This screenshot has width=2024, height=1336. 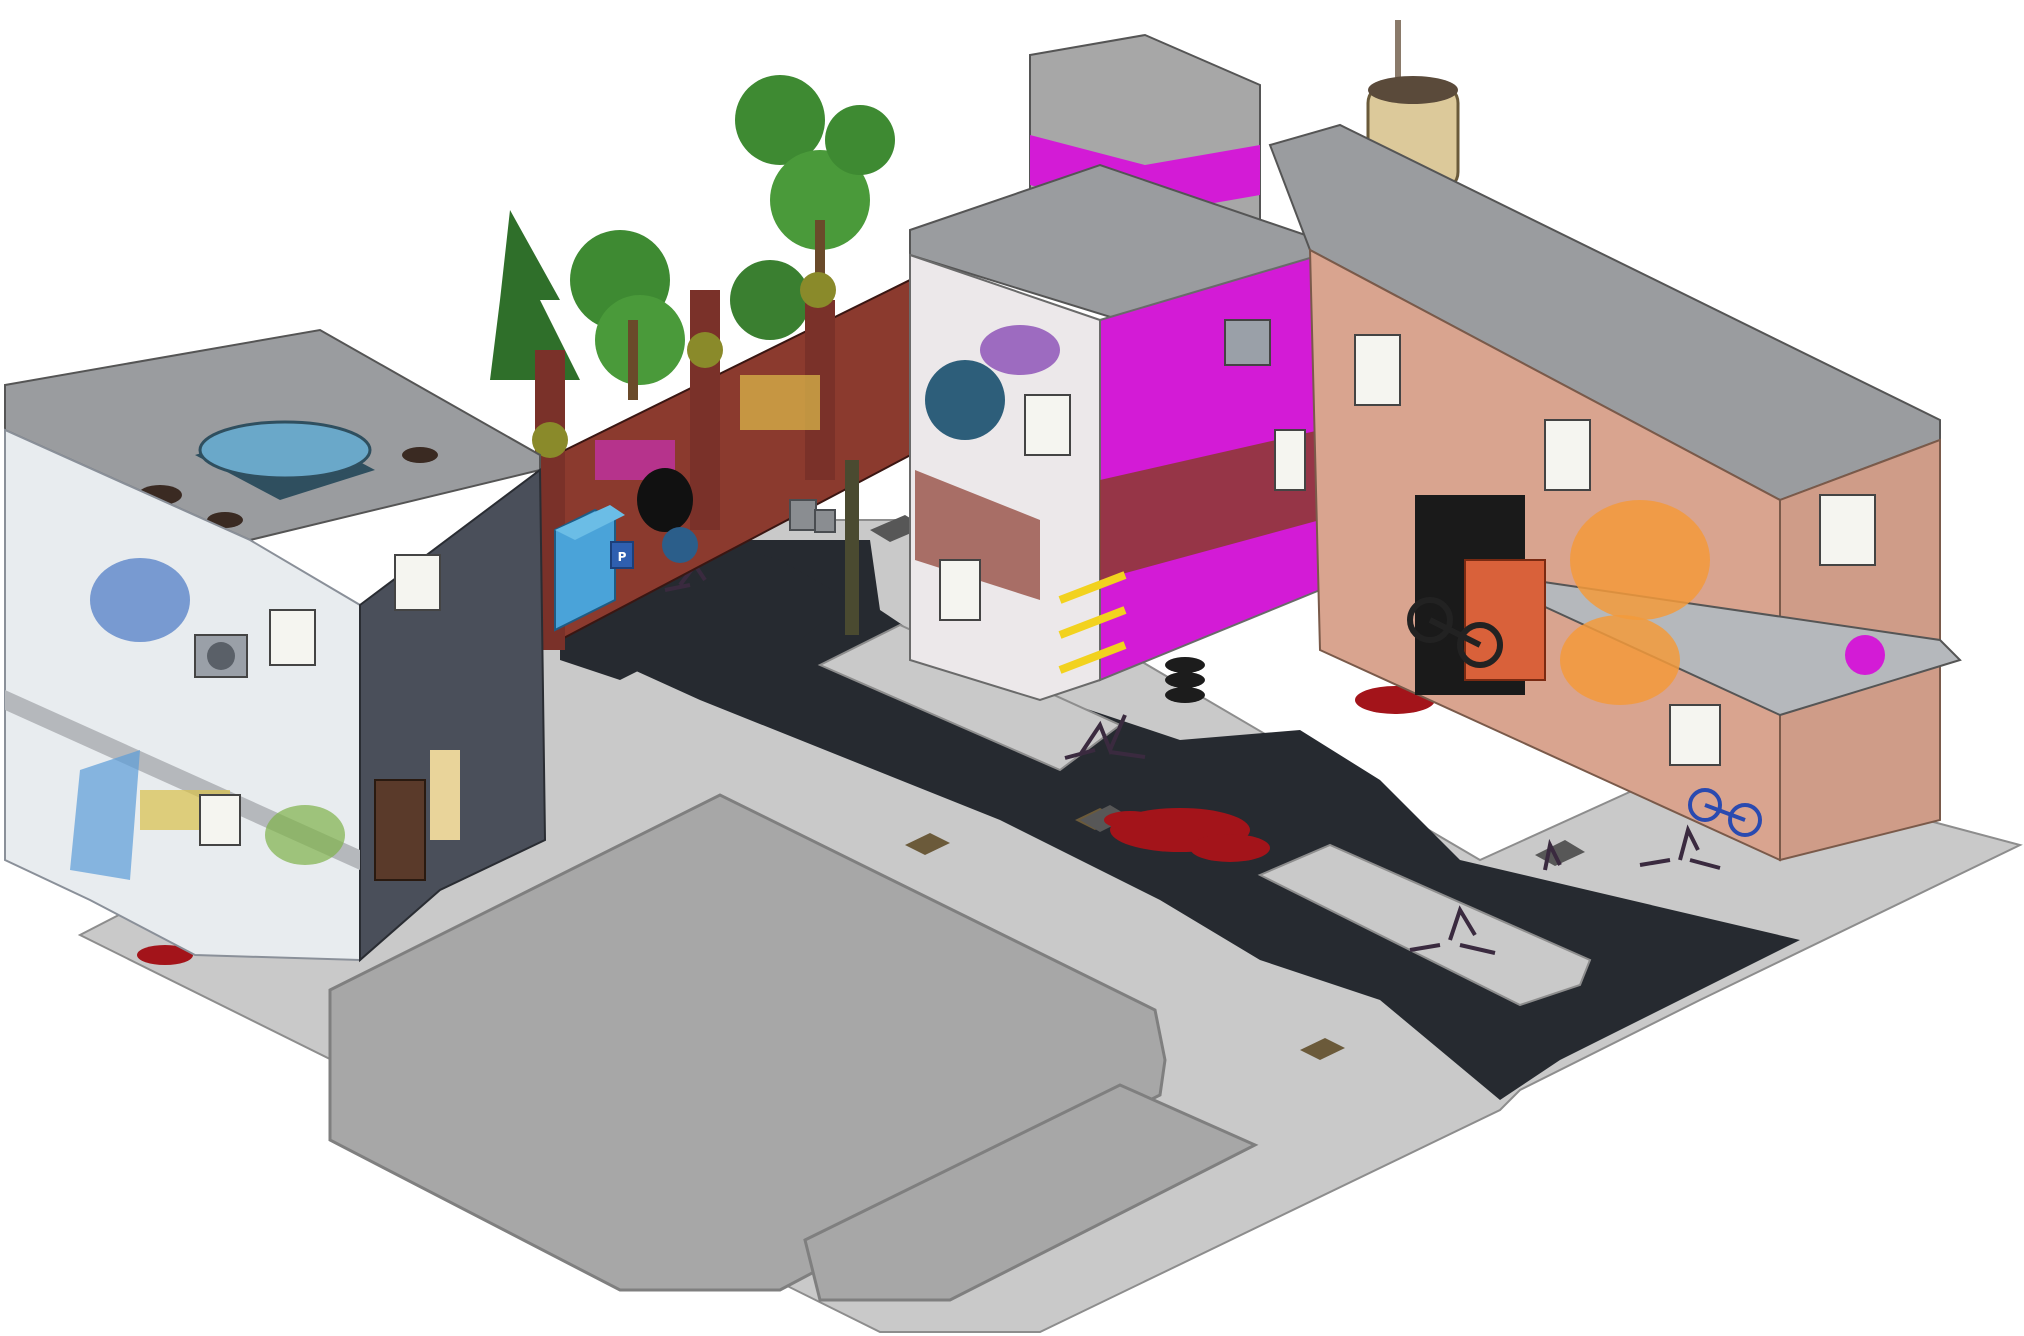 I want to click on neon-sign, so click(x=1865, y=655).